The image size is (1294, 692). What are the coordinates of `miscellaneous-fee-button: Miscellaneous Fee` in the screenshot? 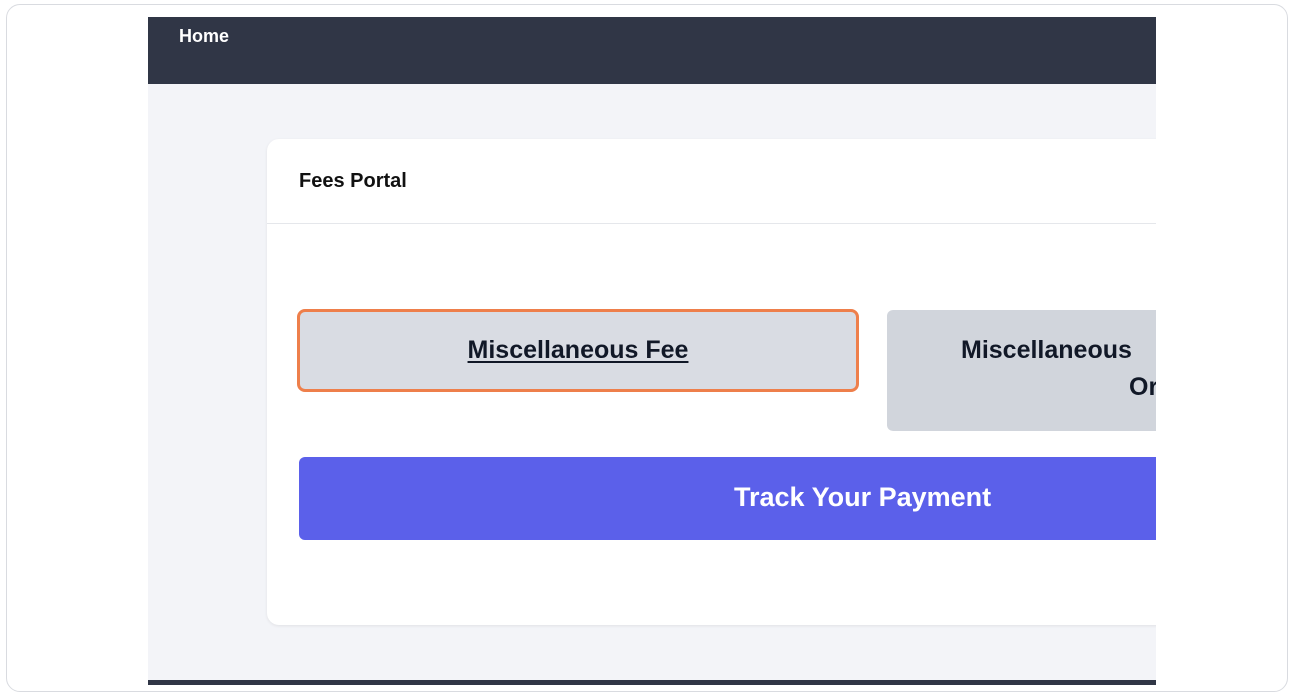 It's located at (578, 350).